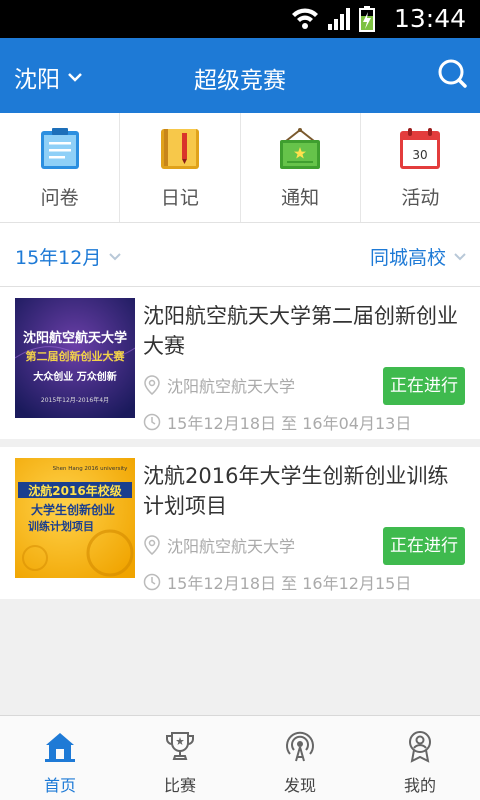  Describe the element at coordinates (305, 18) in the screenshot. I see `wifi-icon` at that location.